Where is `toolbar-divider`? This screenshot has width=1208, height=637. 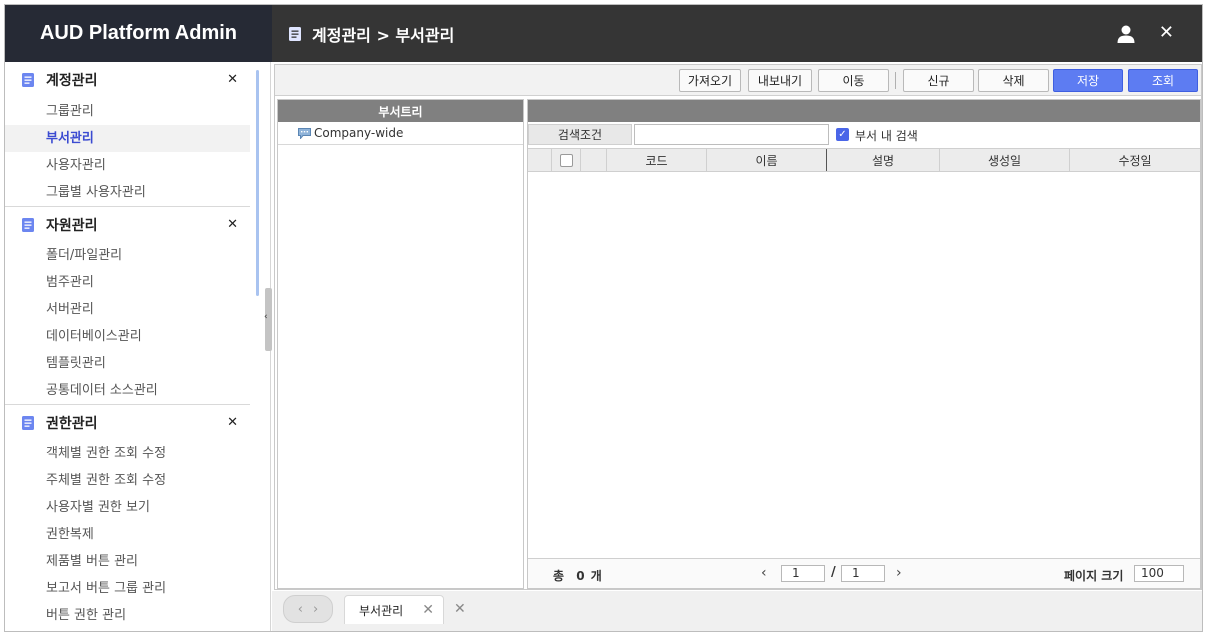 toolbar-divider is located at coordinates (895, 80).